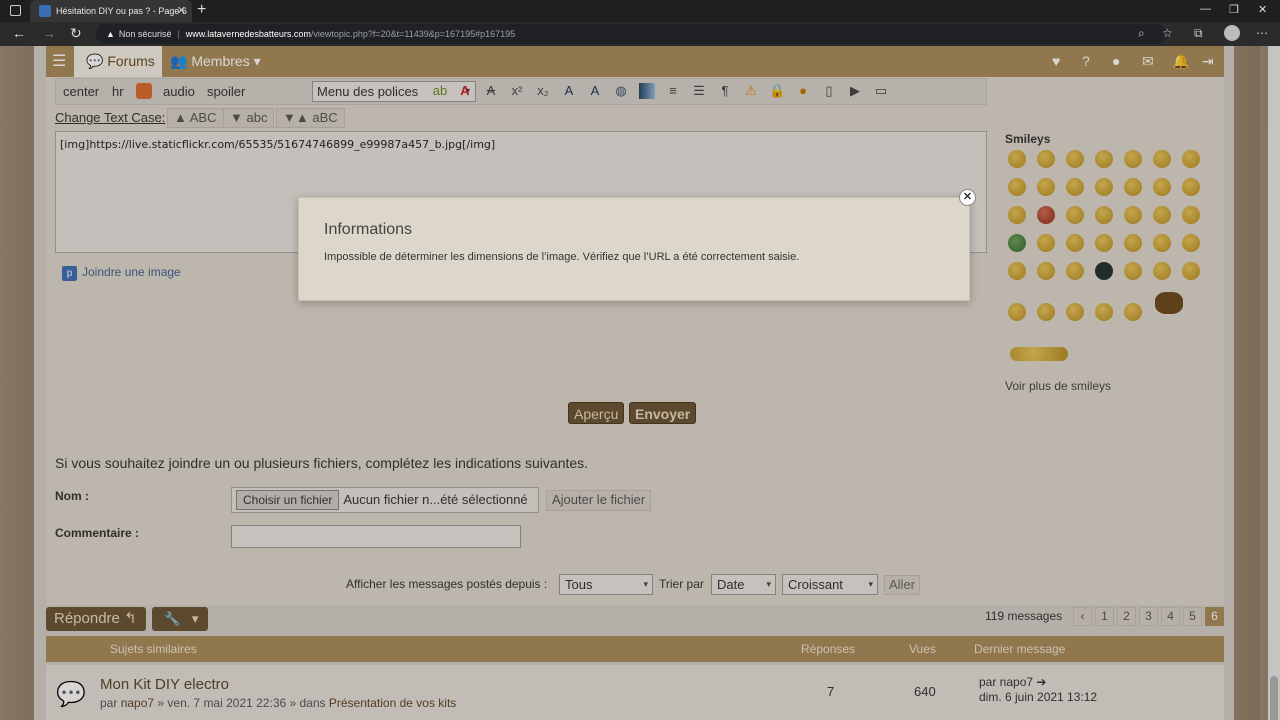 The width and height of the screenshot is (1280, 720). Describe the element at coordinates (15, 10) in the screenshot. I see `window-menu-icon` at that location.